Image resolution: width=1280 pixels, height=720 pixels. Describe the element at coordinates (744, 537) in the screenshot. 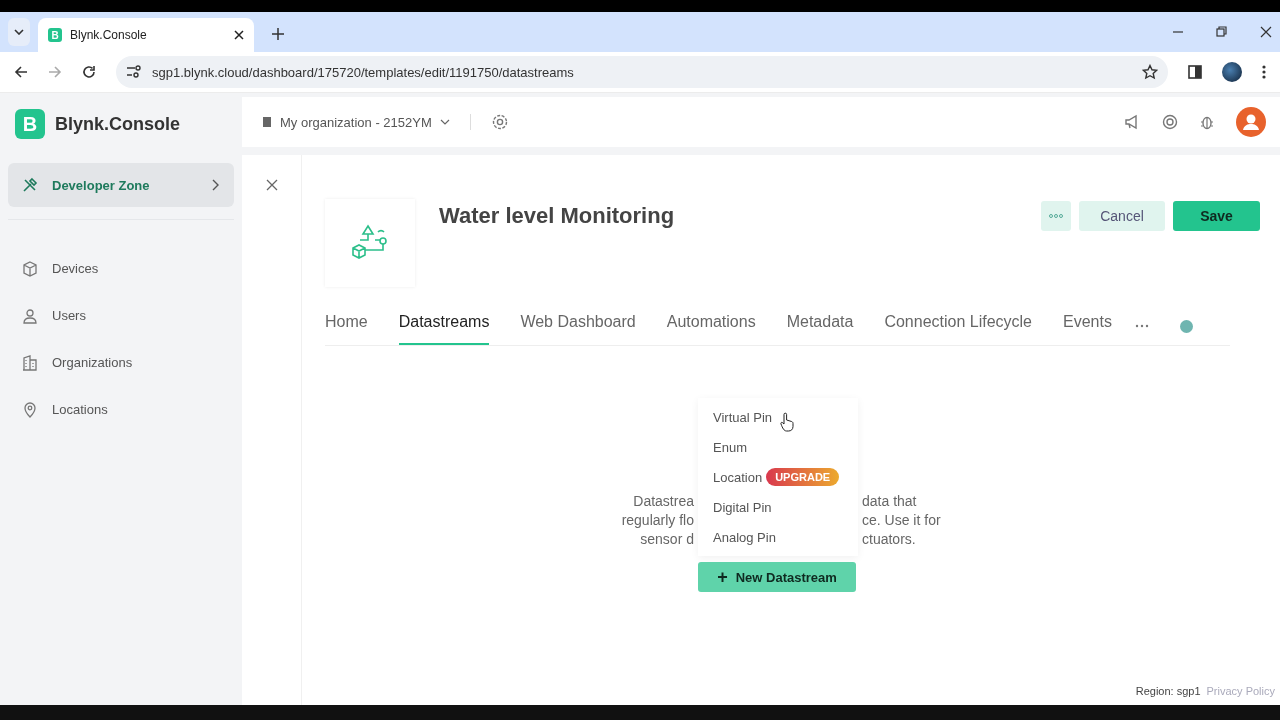

I see `menu-item: Analog Pin` at that location.